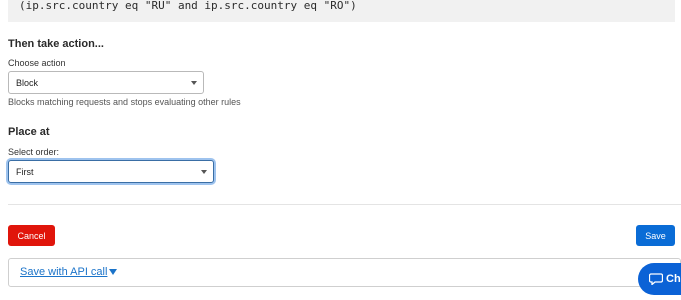 Image resolution: width=681 pixels, height=300 pixels. What do you see at coordinates (655, 235) in the screenshot?
I see `save-button: Save` at bounding box center [655, 235].